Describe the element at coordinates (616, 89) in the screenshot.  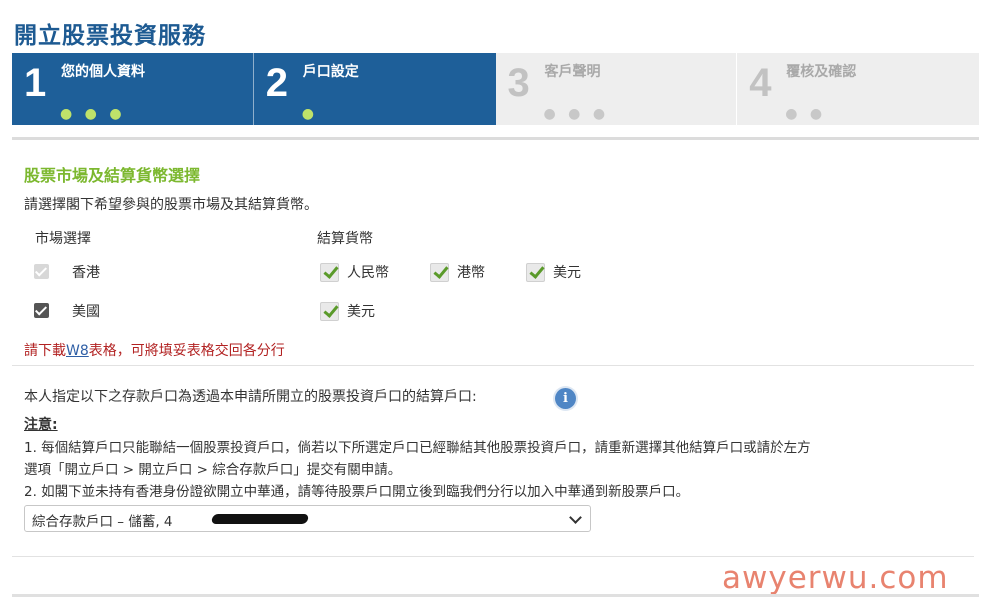
I see `step-client-declaration: 3 客戶聲明 ● ● ●` at that location.